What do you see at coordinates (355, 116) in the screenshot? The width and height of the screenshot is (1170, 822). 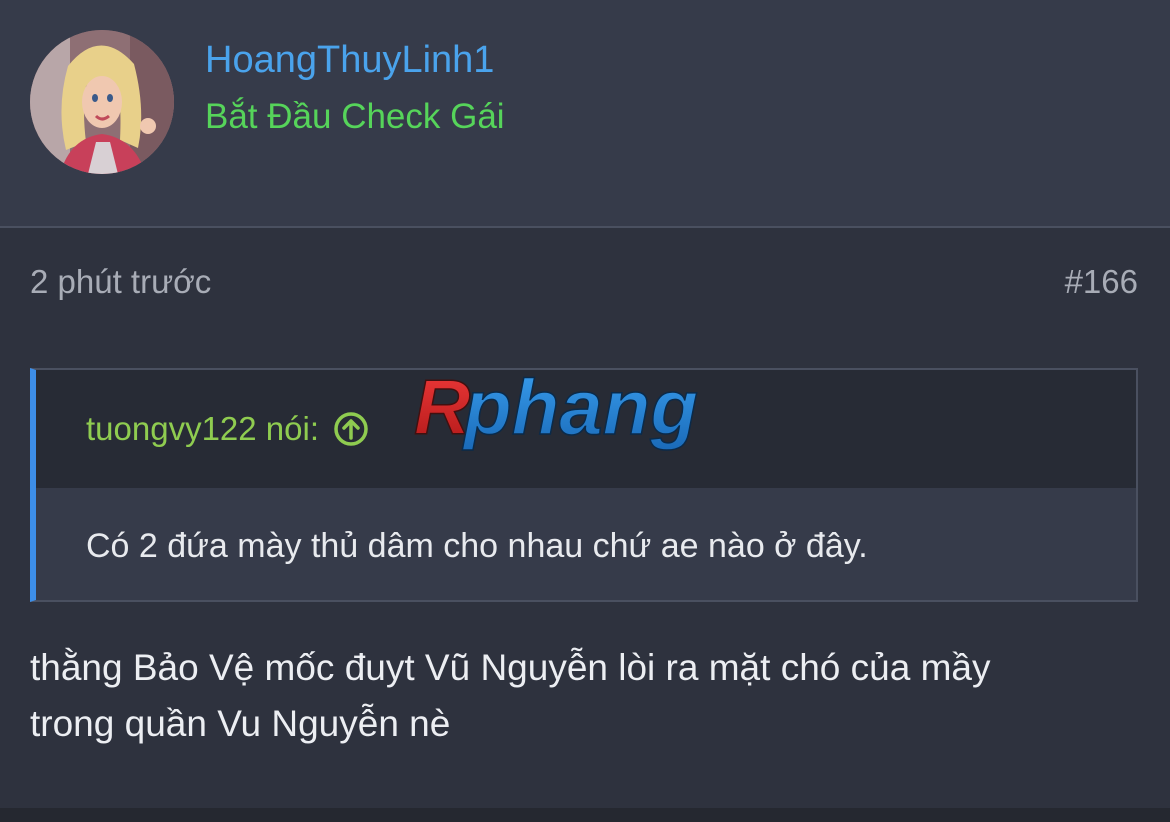 I see `user-title: Bắt Đầu Check Gái` at bounding box center [355, 116].